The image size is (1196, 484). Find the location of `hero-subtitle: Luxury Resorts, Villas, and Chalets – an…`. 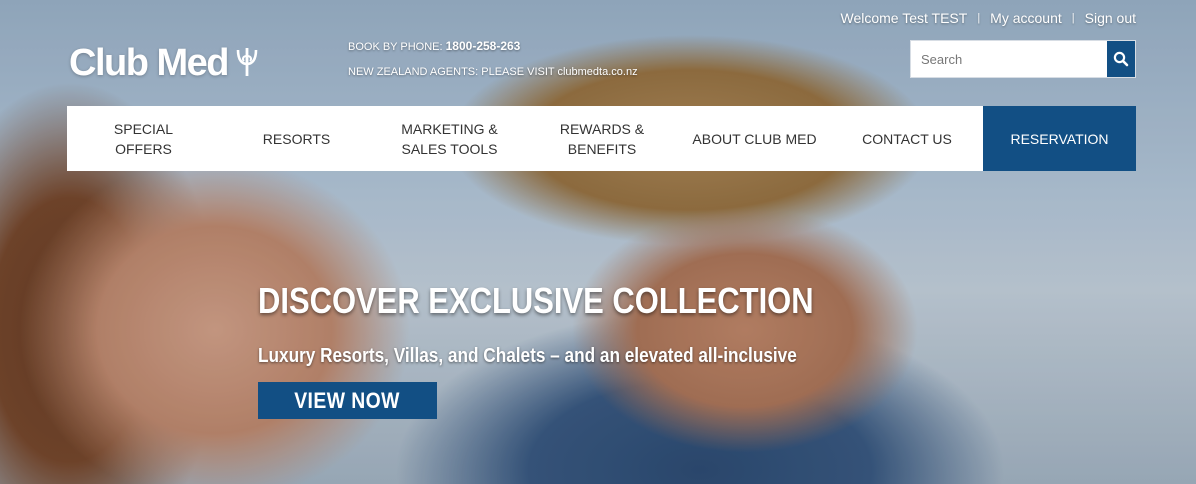

hero-subtitle: Luxury Resorts, Villas, and Chalets – an… is located at coordinates (527, 356).